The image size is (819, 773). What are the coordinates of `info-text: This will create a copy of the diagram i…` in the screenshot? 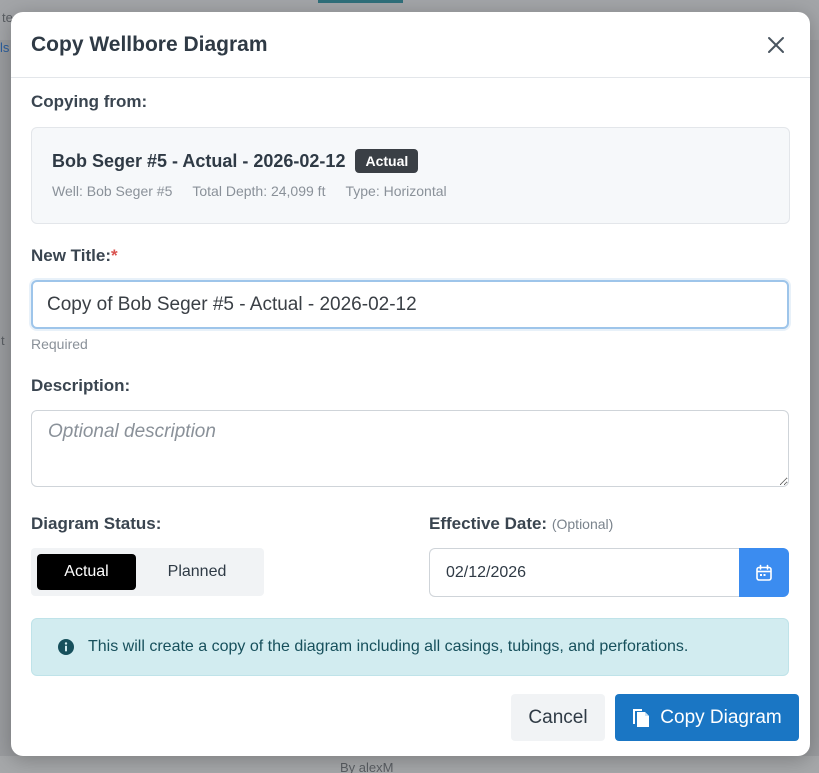 It's located at (388, 646).